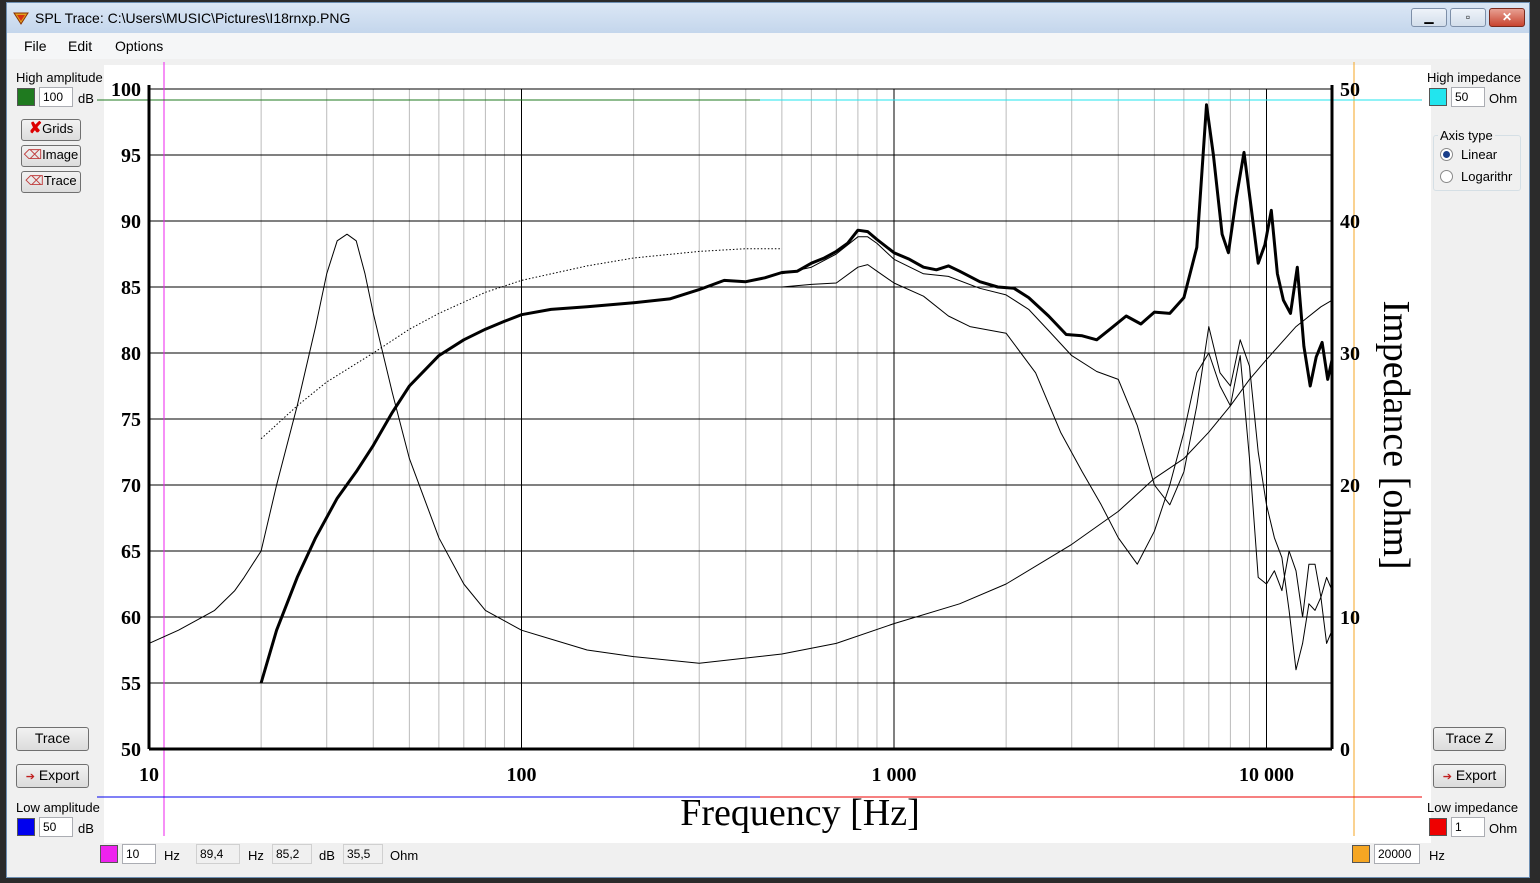 The image size is (1540, 883). Describe the element at coordinates (292, 854) in the screenshot. I see `cursor-spl: 85,2` at that location.